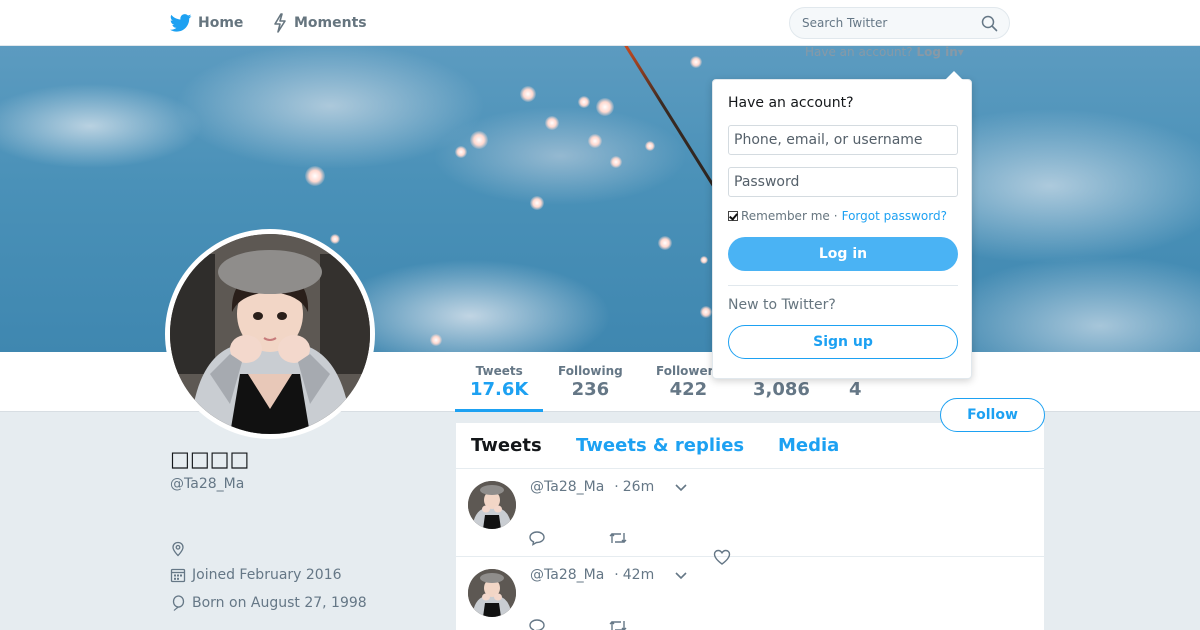 This screenshot has height=630, width=1200. What do you see at coordinates (221, 23) in the screenshot?
I see `nav-home-label: Home` at bounding box center [221, 23].